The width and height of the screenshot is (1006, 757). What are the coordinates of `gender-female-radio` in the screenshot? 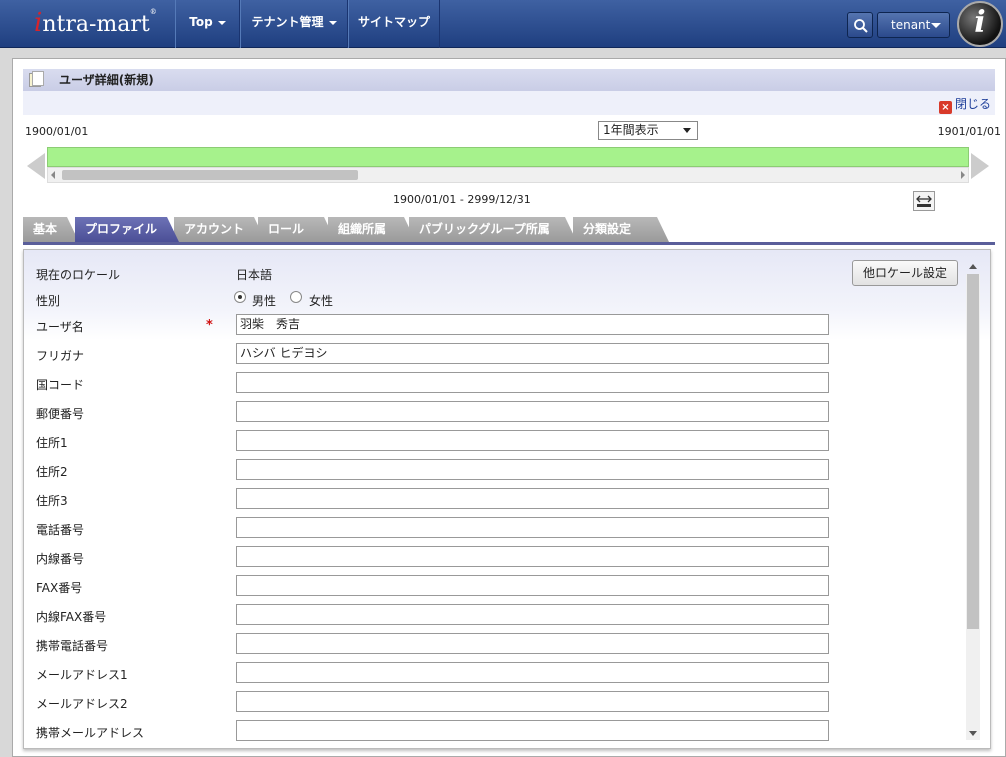 It's located at (296, 297).